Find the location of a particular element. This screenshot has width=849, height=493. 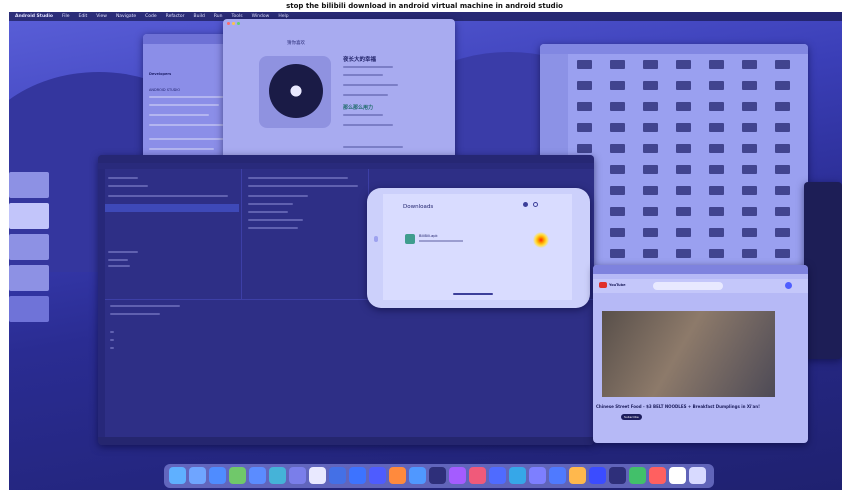

selected-device-row is located at coordinates (172, 208).